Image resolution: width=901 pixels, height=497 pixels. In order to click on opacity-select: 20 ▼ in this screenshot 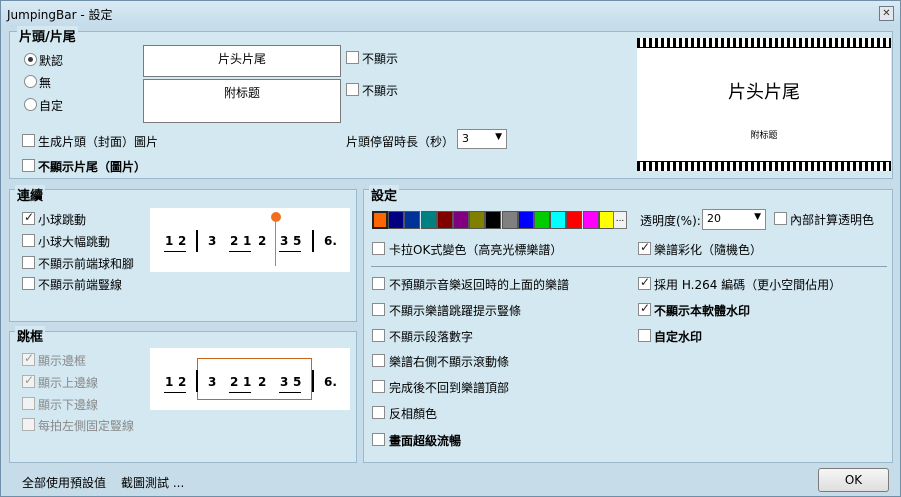, I will do `click(734, 219)`.